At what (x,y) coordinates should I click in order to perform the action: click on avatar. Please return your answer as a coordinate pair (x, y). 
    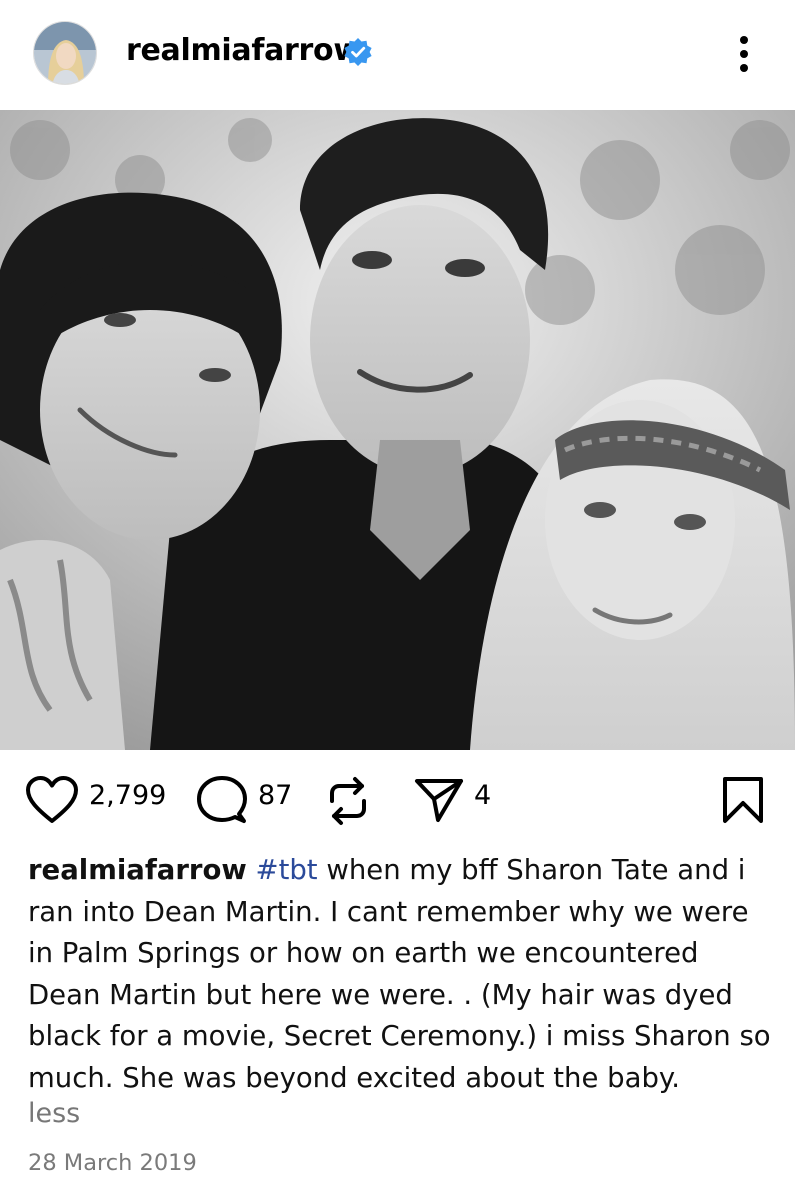
    Looking at the image, I should click on (65, 53).